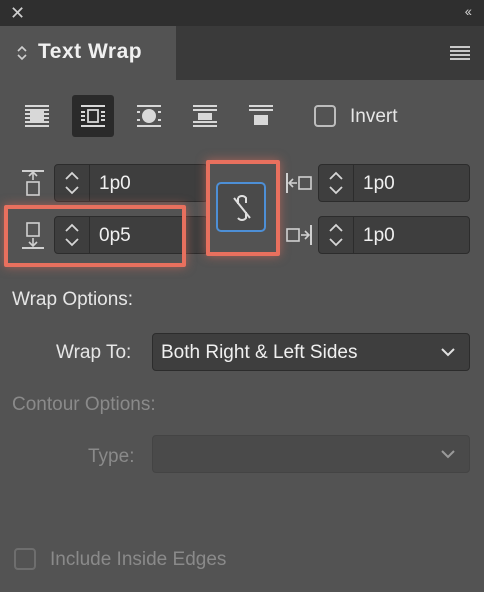 The width and height of the screenshot is (484, 592). I want to click on contour-type-label: Type:, so click(111, 456).